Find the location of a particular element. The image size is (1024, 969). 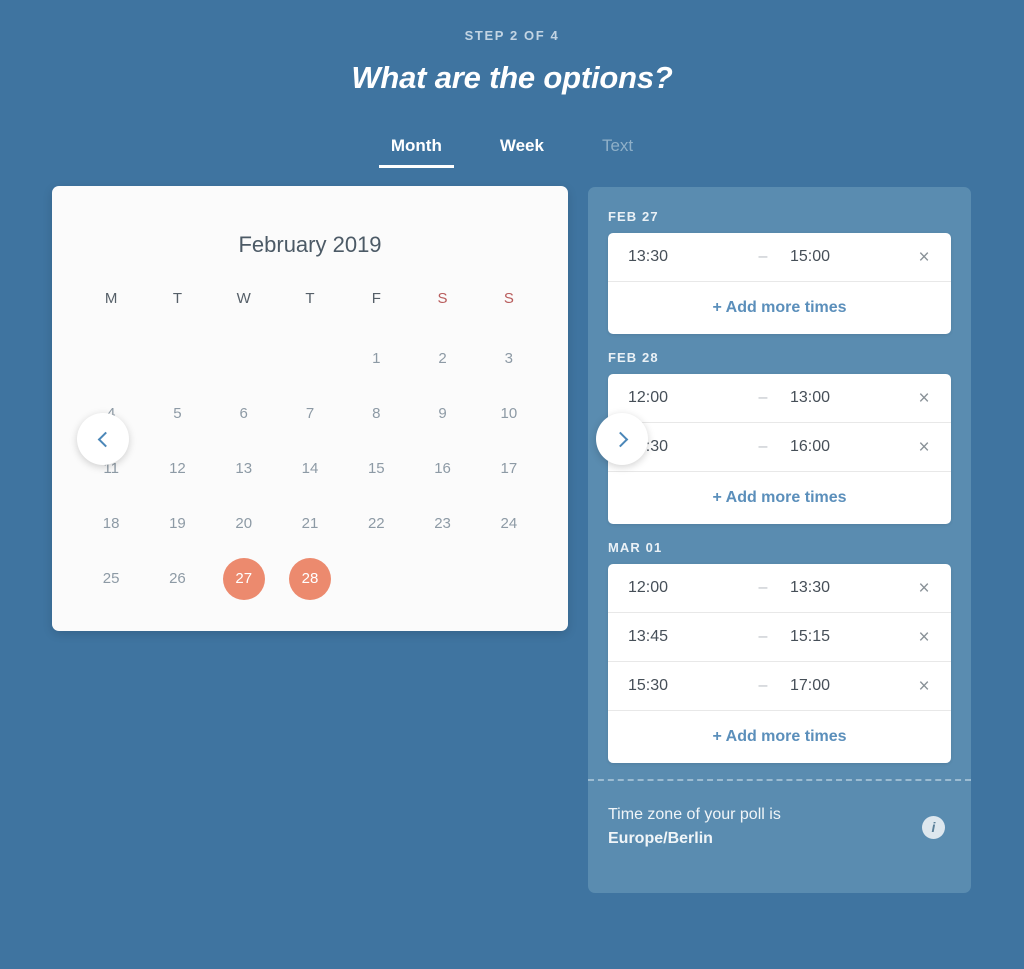

slot-day-label: FEB 28 is located at coordinates (633, 357).